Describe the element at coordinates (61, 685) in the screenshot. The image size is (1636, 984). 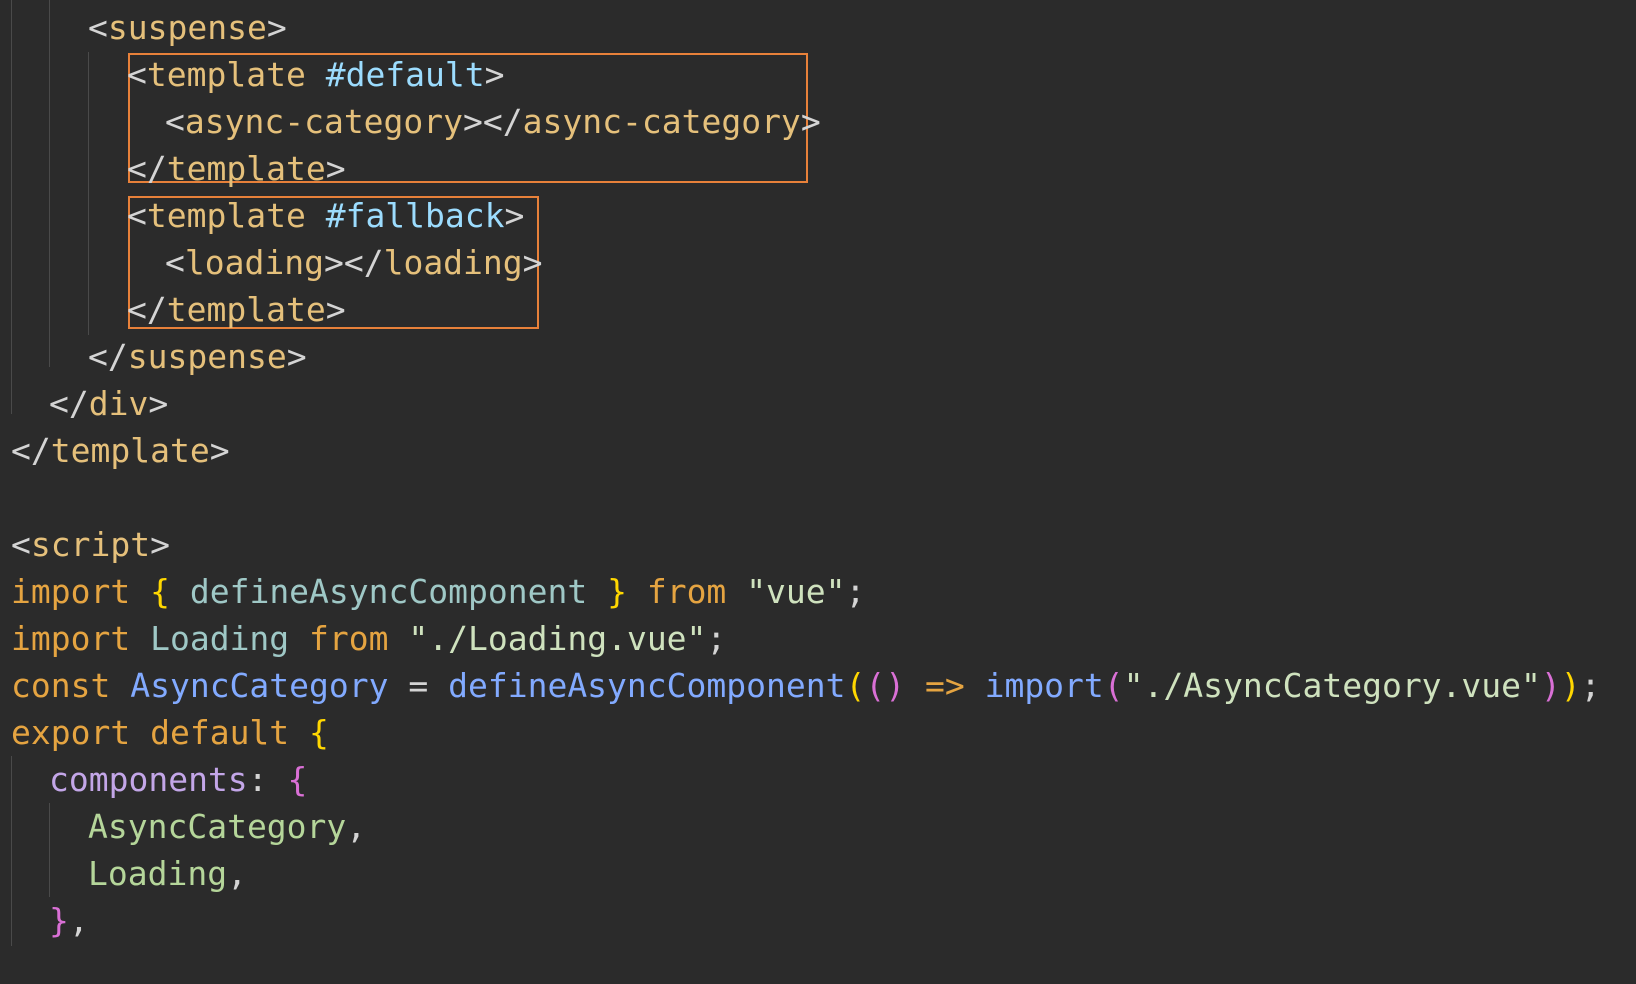
I see `token: const` at that location.